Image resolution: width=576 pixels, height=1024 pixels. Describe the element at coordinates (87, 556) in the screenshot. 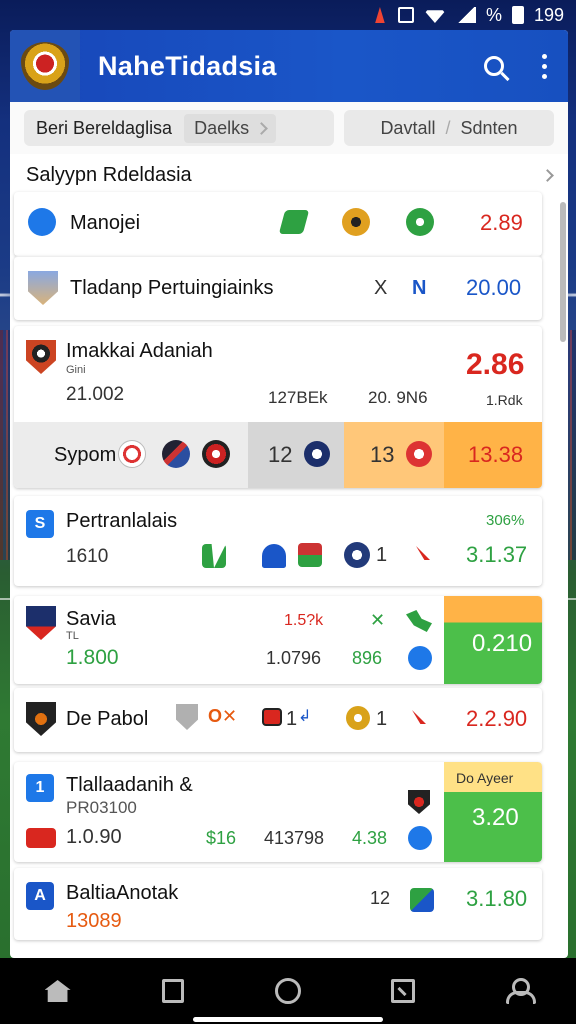

I see `match-value: 1610` at that location.